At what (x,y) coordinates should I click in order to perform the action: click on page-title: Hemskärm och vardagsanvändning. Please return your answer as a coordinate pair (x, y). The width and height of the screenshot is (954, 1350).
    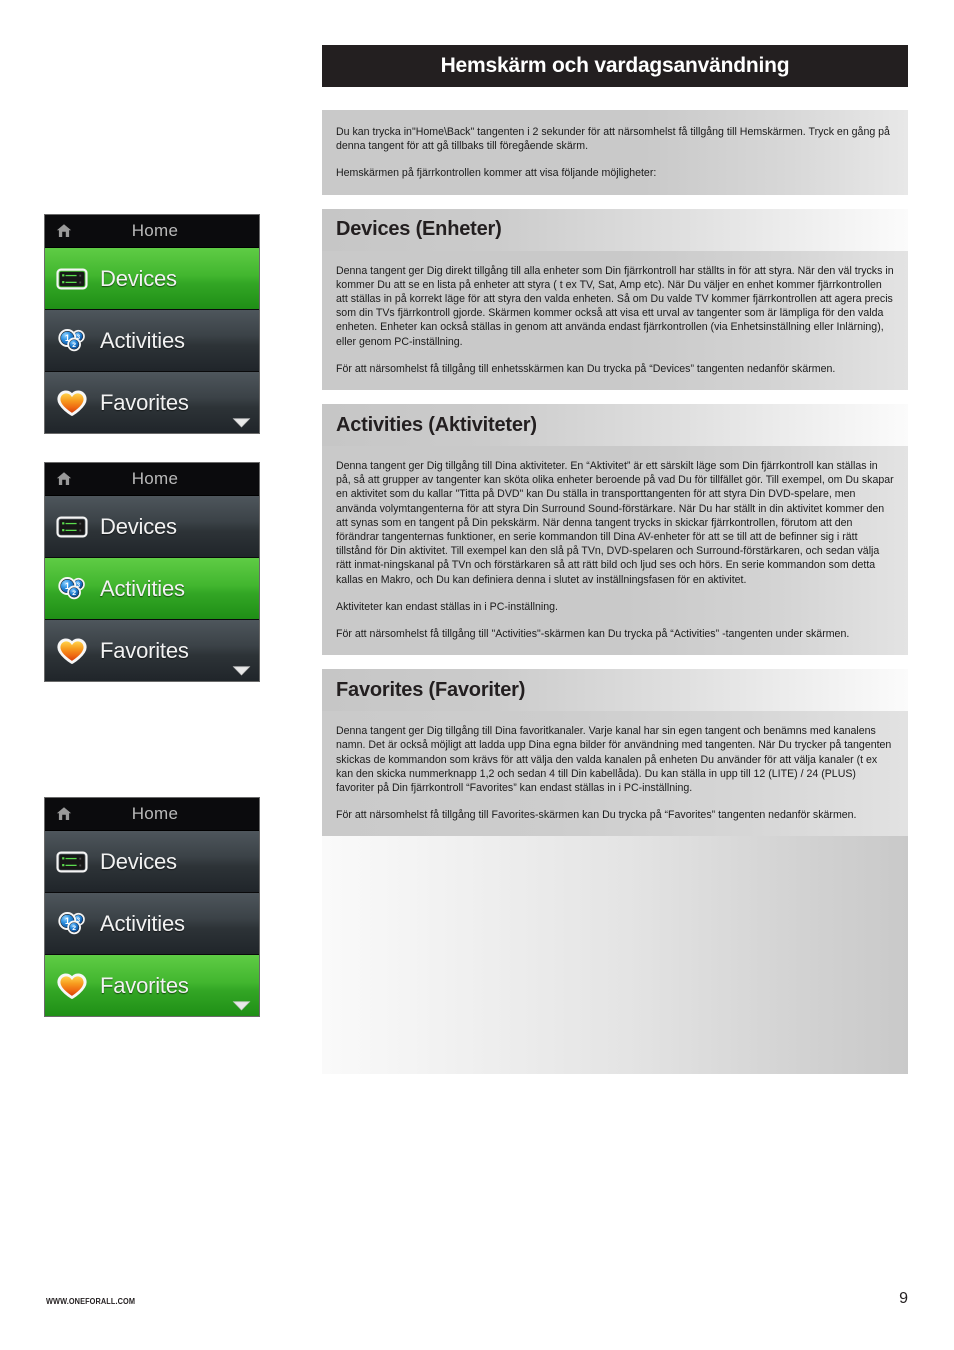
    Looking at the image, I should click on (615, 65).